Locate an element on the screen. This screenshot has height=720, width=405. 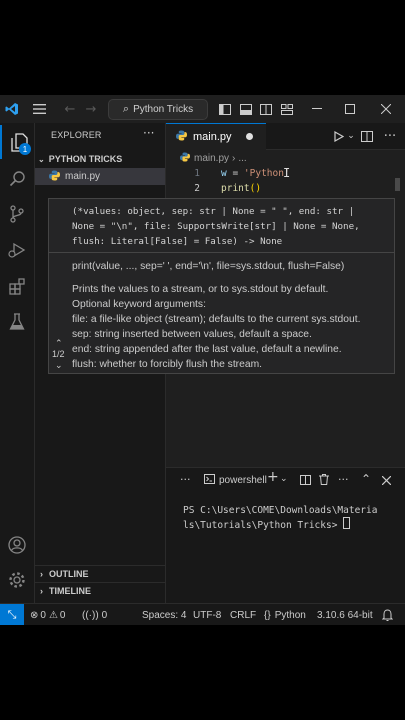
language-label: Python is located at coordinates (290, 615).